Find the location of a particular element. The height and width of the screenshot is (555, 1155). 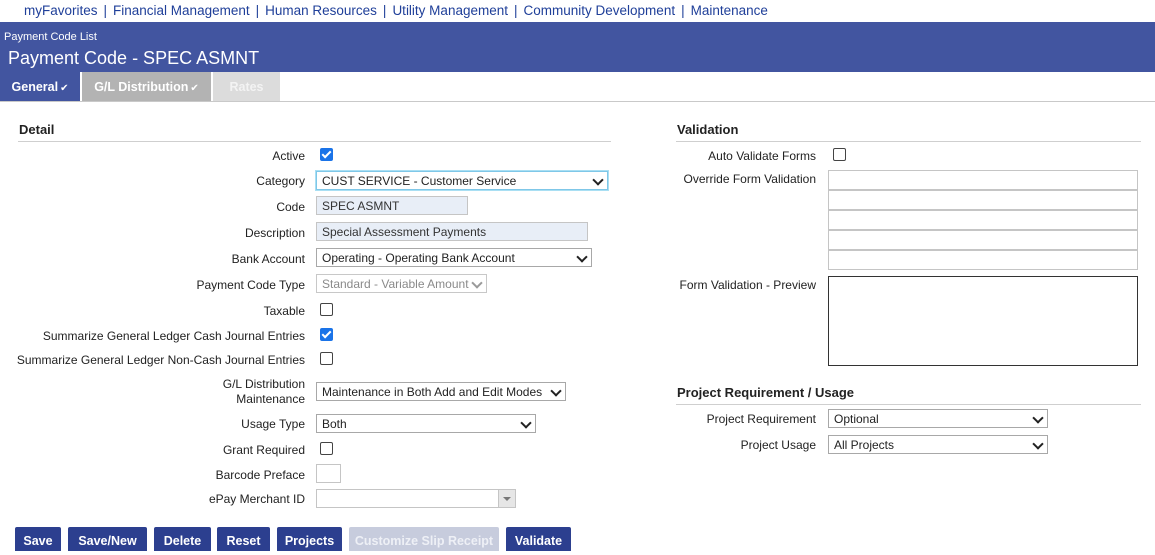

tab-general: General ✔ is located at coordinates (40, 86).